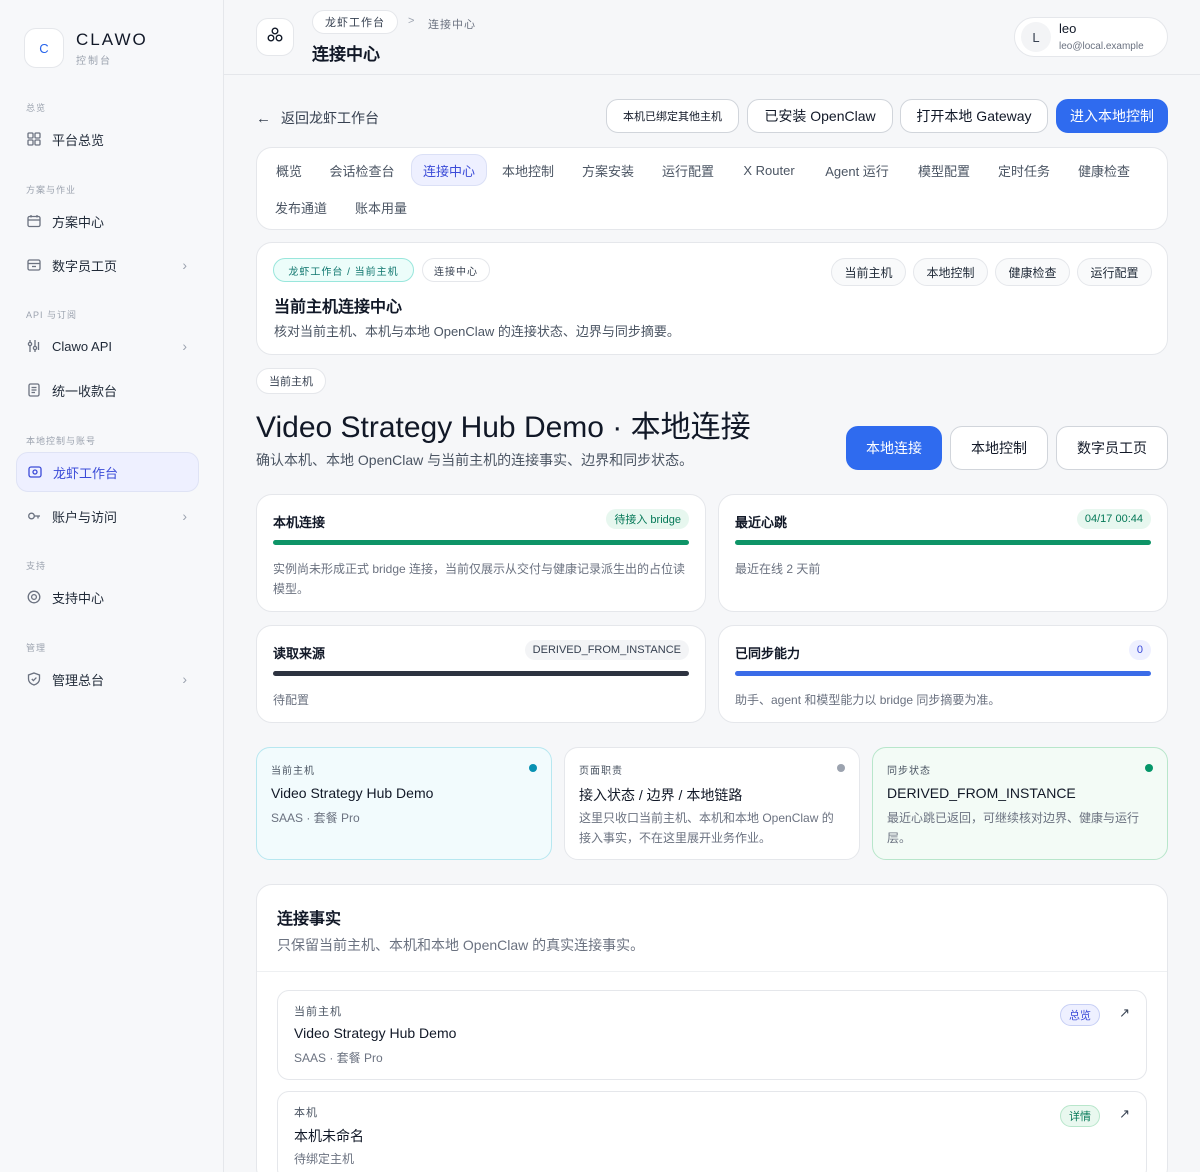  Describe the element at coordinates (299, 522) in the screenshot. I see `stat-label: 本机连接` at that location.